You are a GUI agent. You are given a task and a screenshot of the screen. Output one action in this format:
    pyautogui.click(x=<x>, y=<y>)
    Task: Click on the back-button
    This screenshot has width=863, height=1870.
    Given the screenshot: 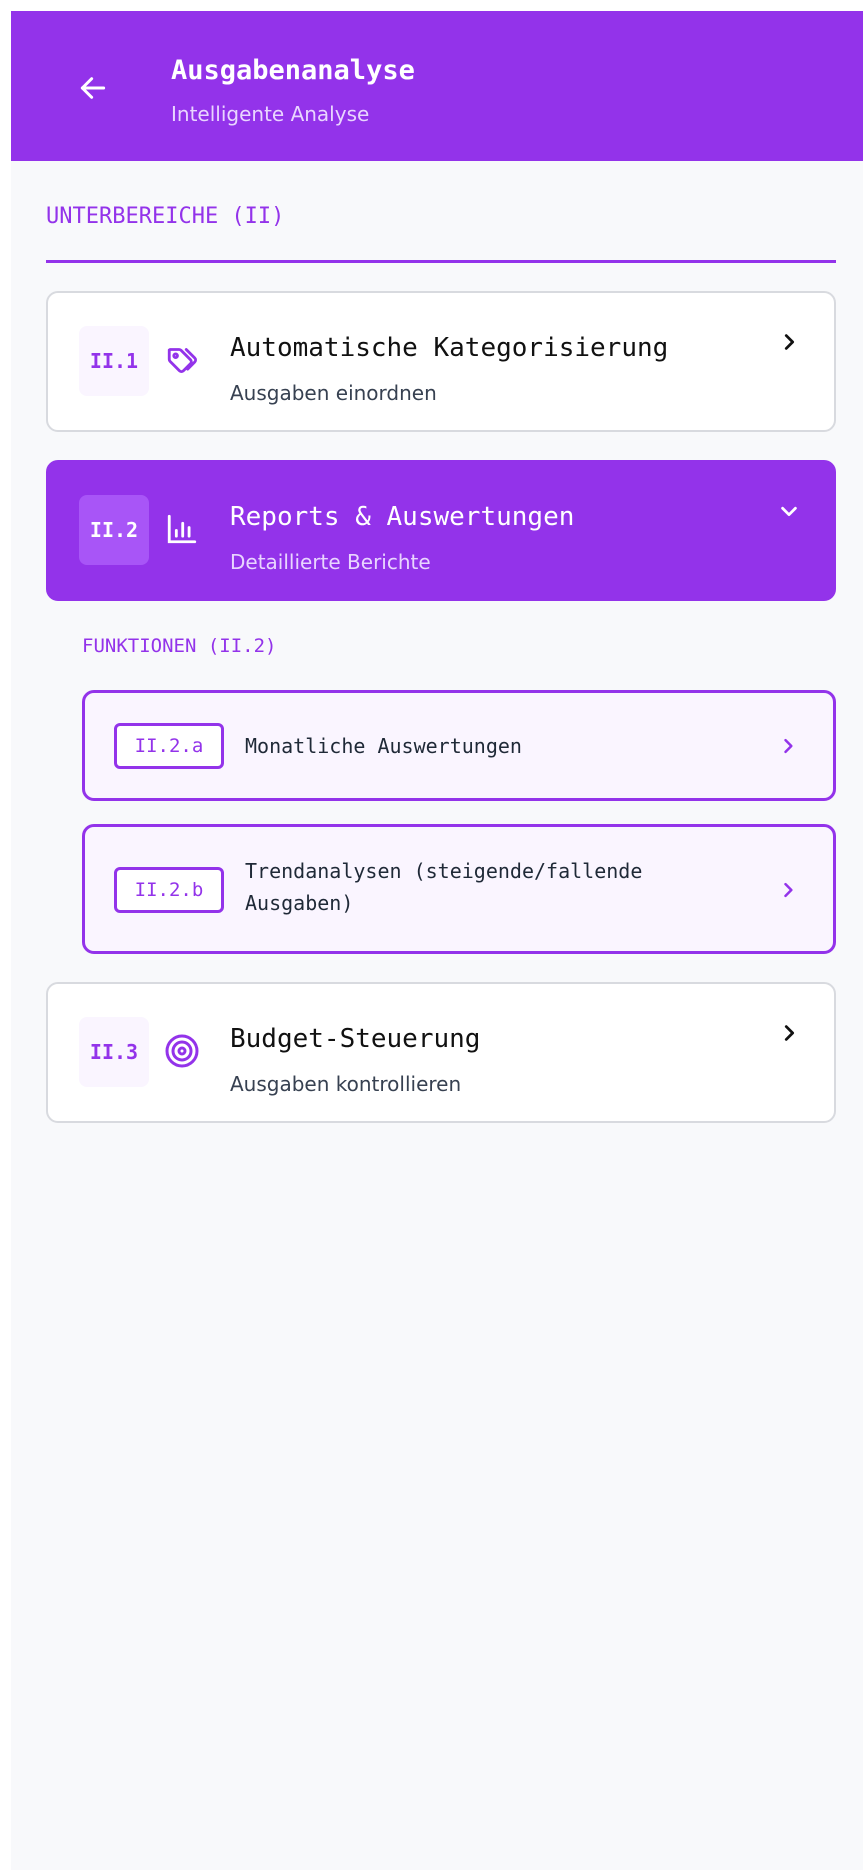 What is the action you would take?
    pyautogui.click(x=93, y=88)
    